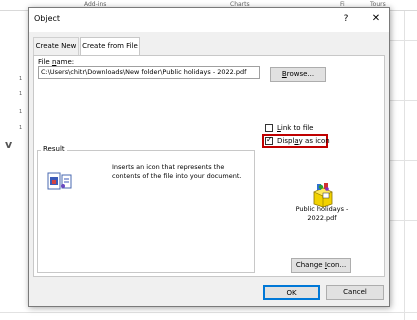  I want to click on help-button: ?, so click(346, 19).